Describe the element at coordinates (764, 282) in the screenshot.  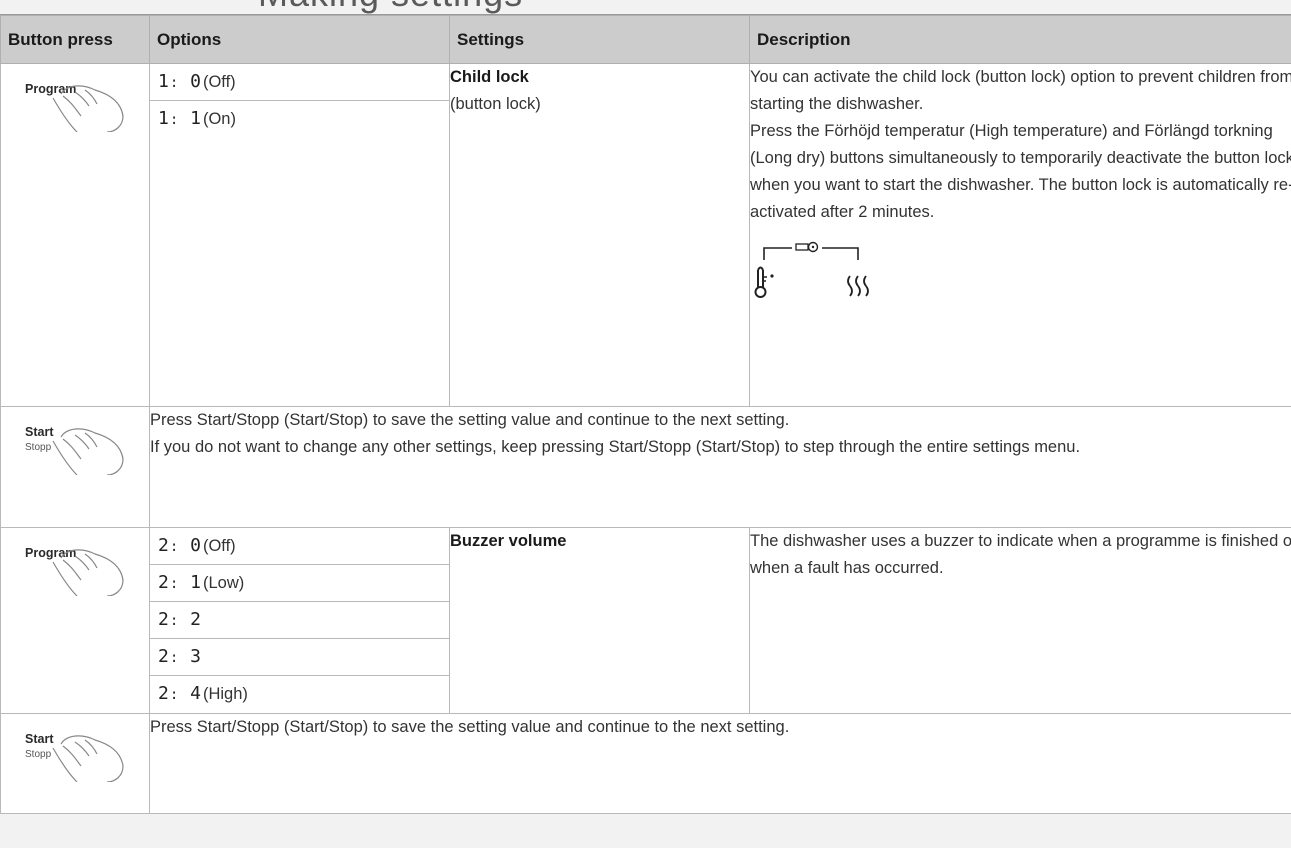
I see `thermometer-icon` at that location.